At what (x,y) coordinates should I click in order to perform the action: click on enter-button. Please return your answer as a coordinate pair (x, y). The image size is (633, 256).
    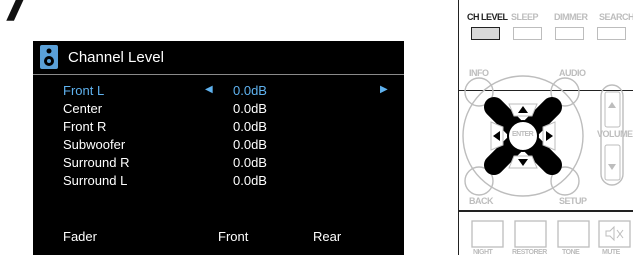
    Looking at the image, I should click on (523, 136).